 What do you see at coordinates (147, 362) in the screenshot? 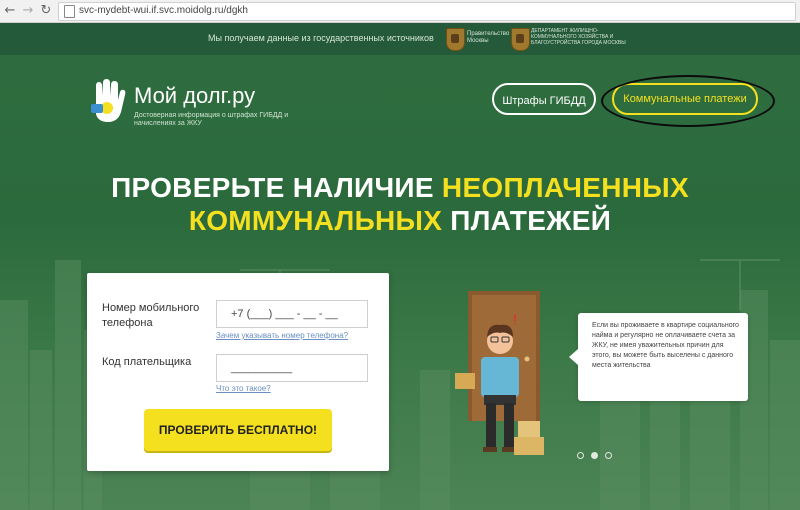
I see `payer-code-label: Код плательщика` at bounding box center [147, 362].